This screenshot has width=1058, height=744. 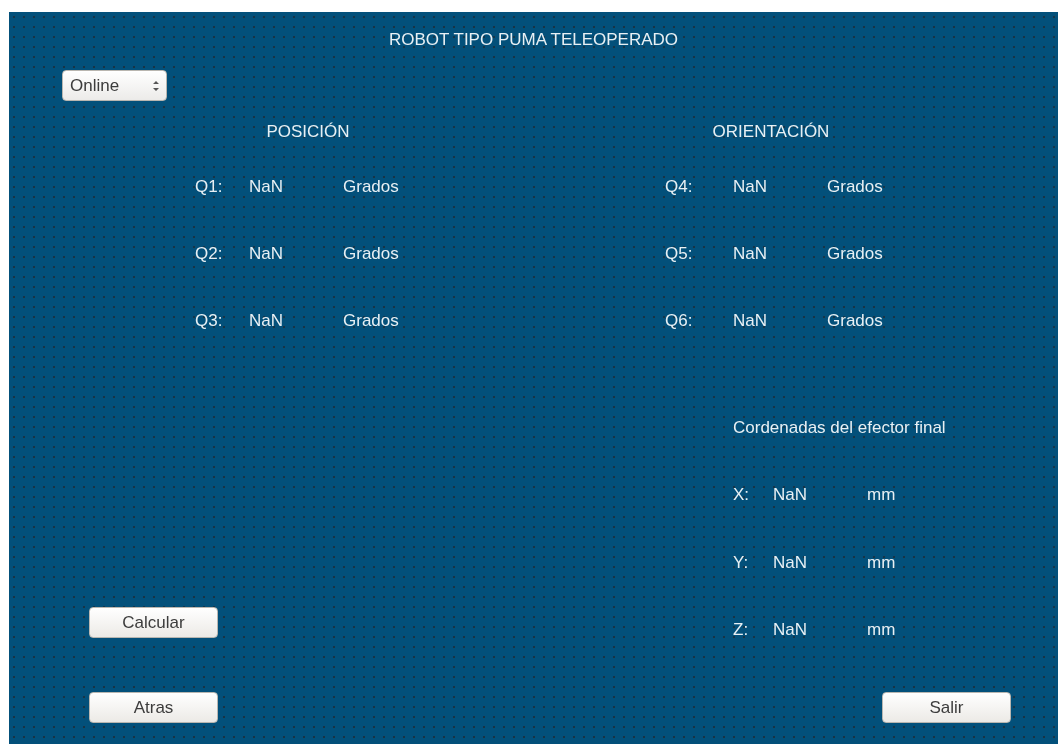 What do you see at coordinates (771, 132) in the screenshot?
I see `section-heading: ORIENTACIÓN` at bounding box center [771, 132].